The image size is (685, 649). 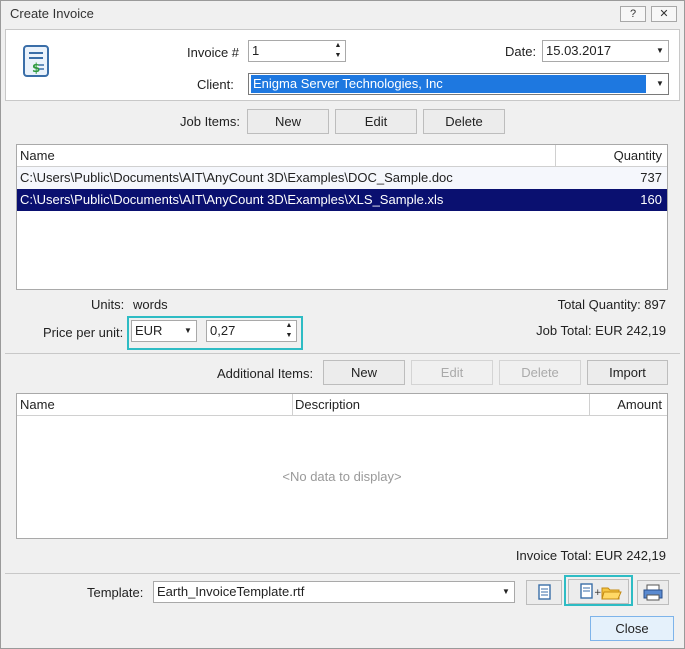 I want to click on date-label: Date:, so click(x=521, y=51).